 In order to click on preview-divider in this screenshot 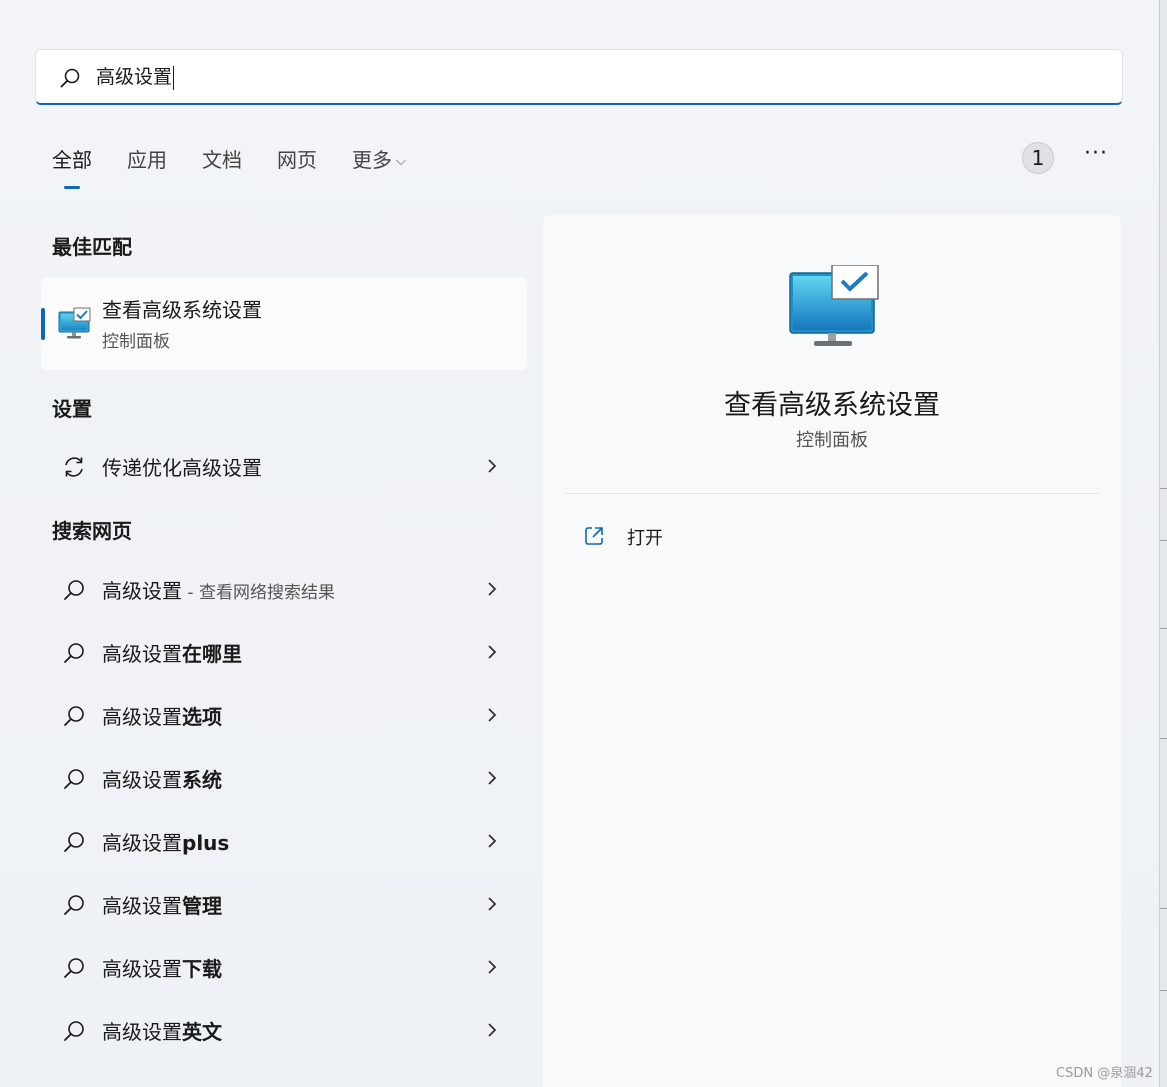, I will do `click(832, 493)`.